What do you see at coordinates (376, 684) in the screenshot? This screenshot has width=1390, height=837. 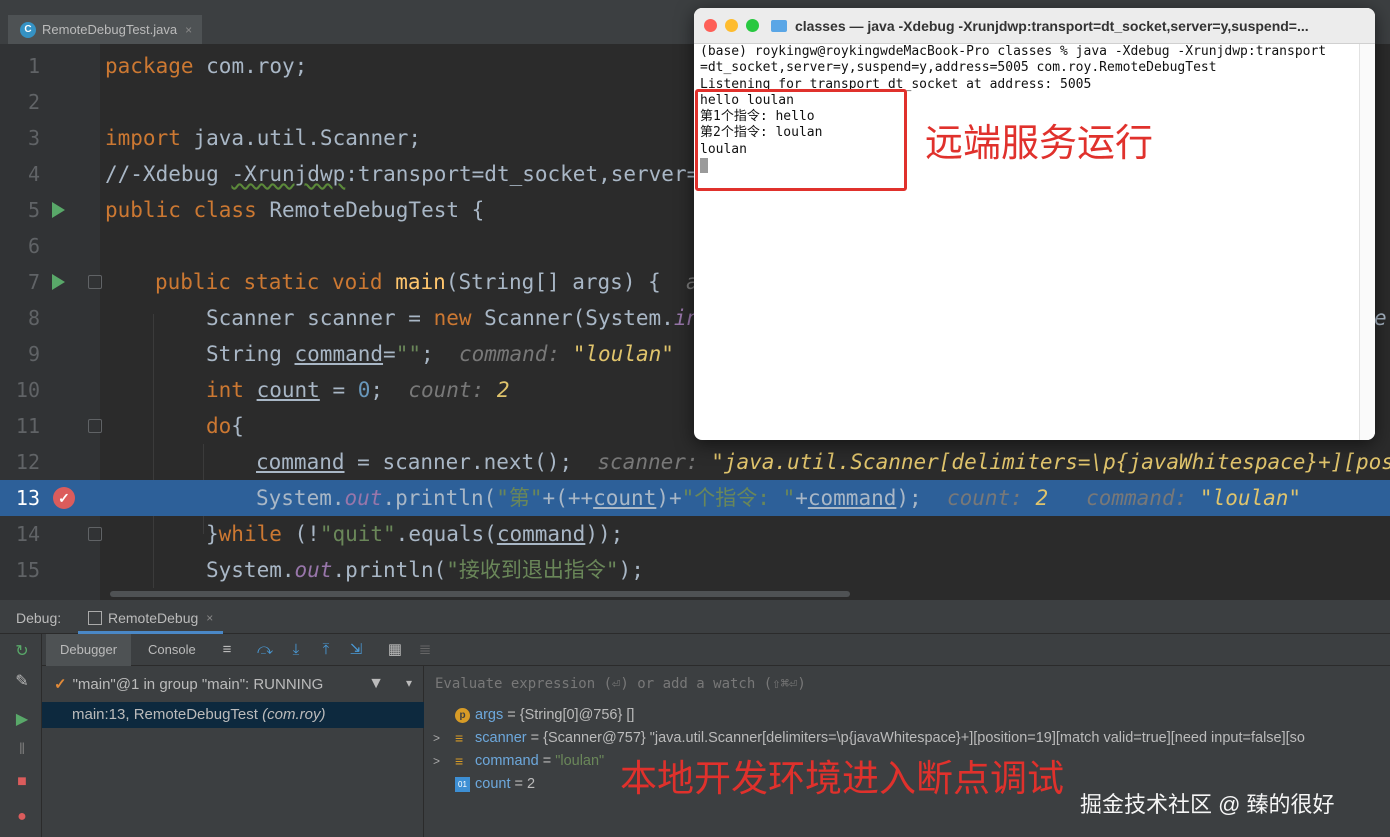 I see `filter-icon: ▼` at bounding box center [376, 684].